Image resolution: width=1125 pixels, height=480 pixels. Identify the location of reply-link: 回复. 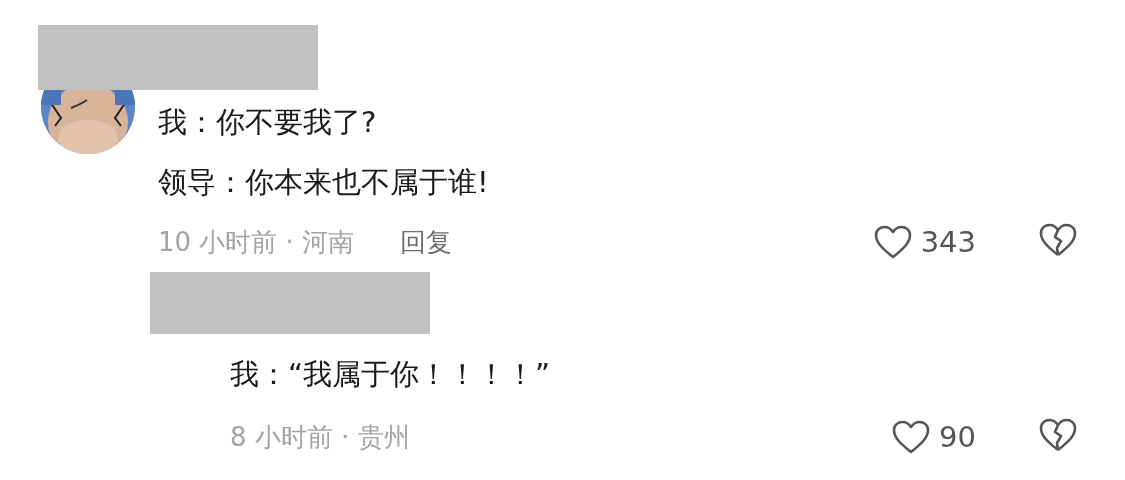
(426, 242).